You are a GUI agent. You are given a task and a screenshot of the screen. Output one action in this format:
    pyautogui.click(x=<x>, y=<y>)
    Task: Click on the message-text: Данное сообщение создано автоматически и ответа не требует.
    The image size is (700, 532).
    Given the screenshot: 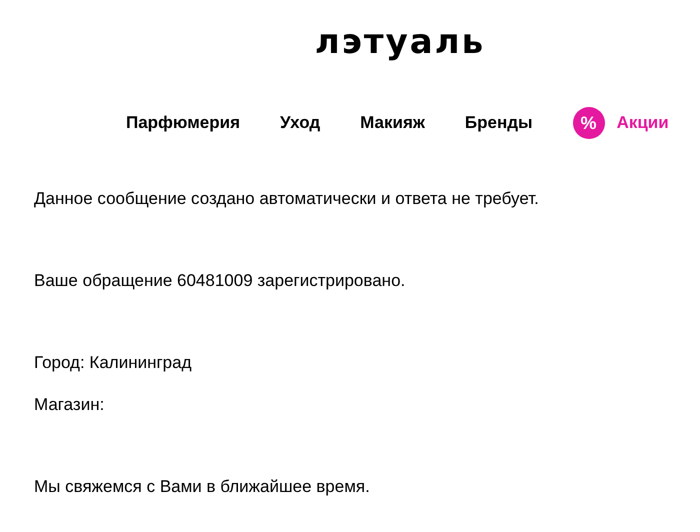 What is the action you would take?
    pyautogui.click(x=287, y=199)
    